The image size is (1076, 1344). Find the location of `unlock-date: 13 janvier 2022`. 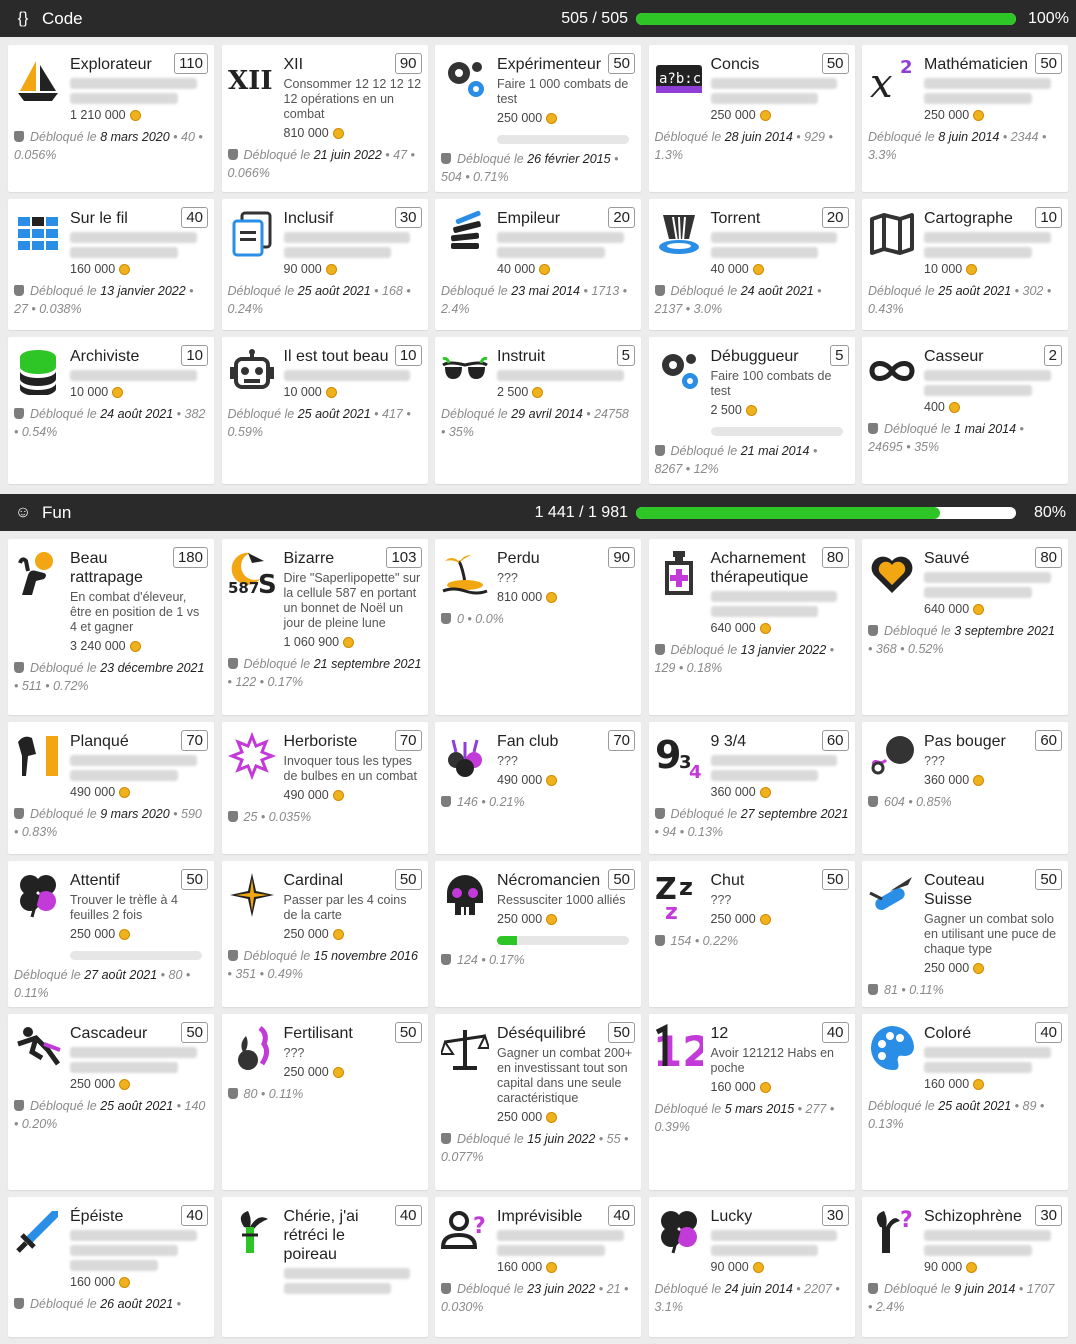

unlock-date: 13 janvier 2022 is located at coordinates (783, 650).